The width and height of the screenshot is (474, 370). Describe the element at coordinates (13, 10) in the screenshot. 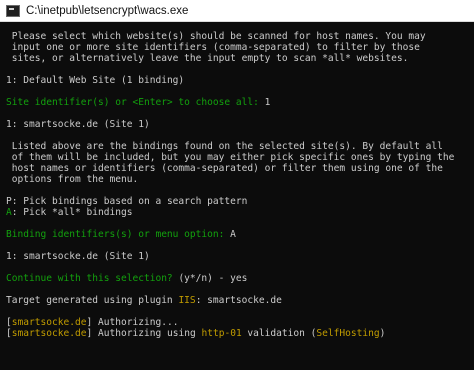

I see `console-icon` at that location.